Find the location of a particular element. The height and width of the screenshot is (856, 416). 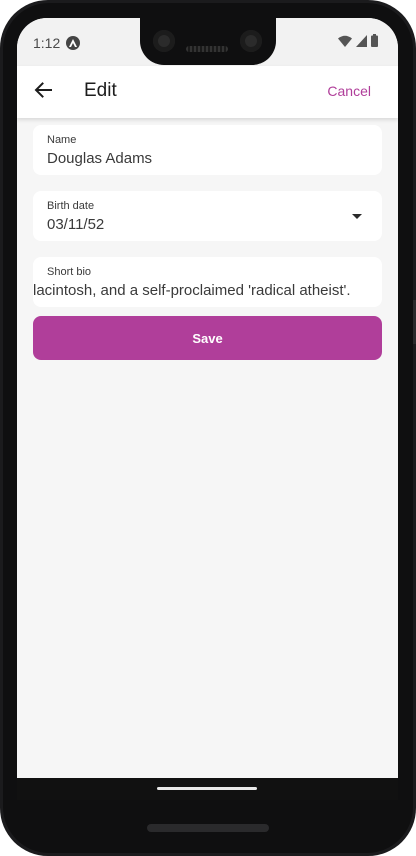

page-title: Edit is located at coordinates (100, 90).